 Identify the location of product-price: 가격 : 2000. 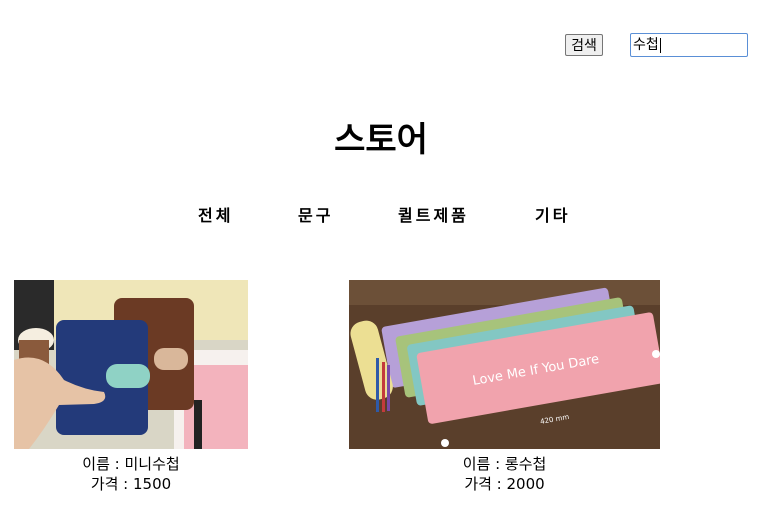
(504, 484).